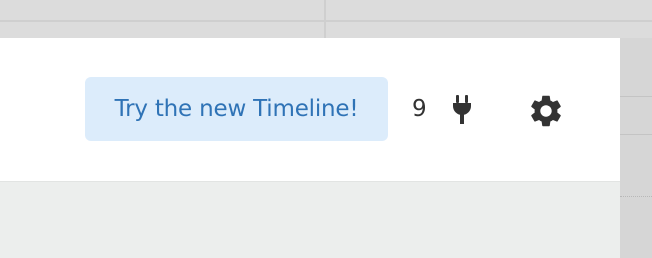 The image size is (652, 258). I want to click on gear-icon, so click(546, 111).